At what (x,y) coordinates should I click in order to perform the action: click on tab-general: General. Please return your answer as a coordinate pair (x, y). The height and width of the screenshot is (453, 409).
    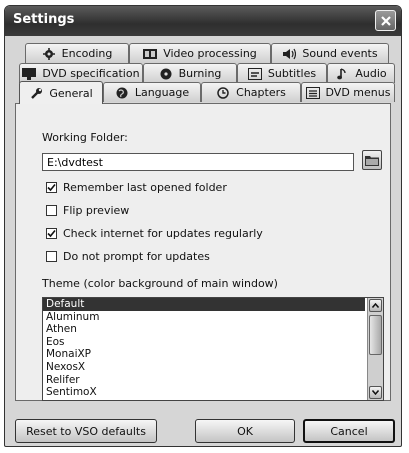
    Looking at the image, I should click on (61, 92).